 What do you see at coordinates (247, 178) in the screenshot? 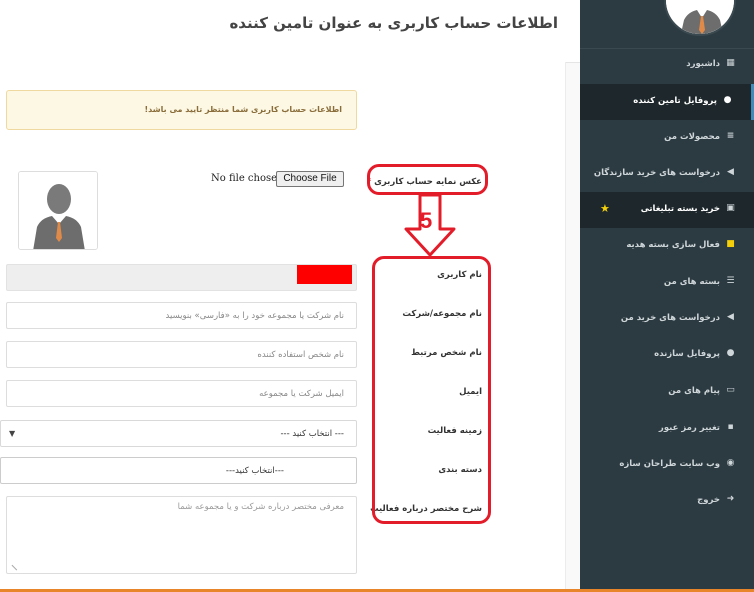
I see `file-status-text: No file chosen` at bounding box center [247, 178].